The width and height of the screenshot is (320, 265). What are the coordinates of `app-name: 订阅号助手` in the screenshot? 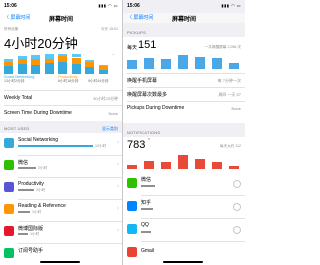 It's located at (31, 251).